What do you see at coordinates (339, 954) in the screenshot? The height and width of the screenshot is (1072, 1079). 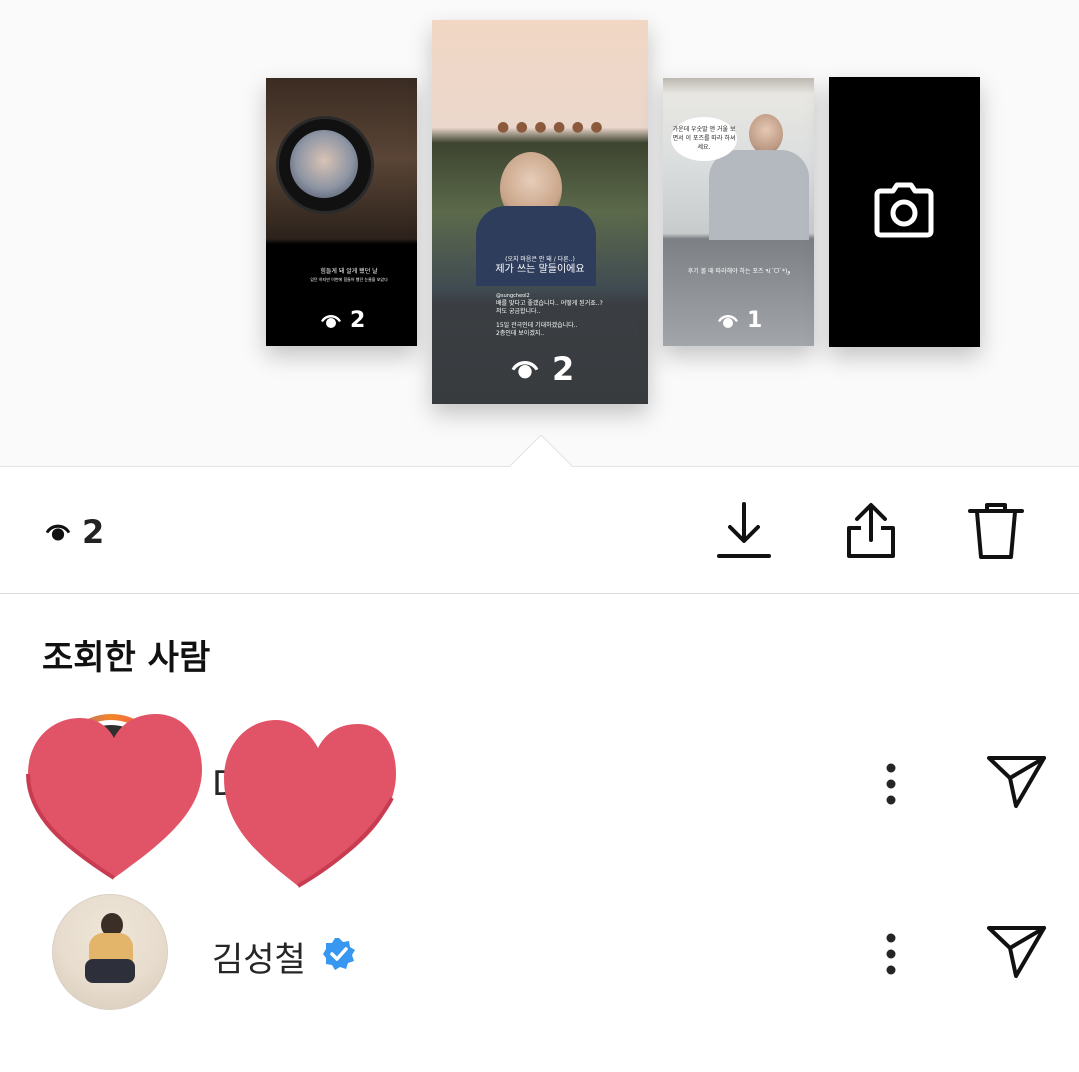 I see `verified-badge-icon` at bounding box center [339, 954].